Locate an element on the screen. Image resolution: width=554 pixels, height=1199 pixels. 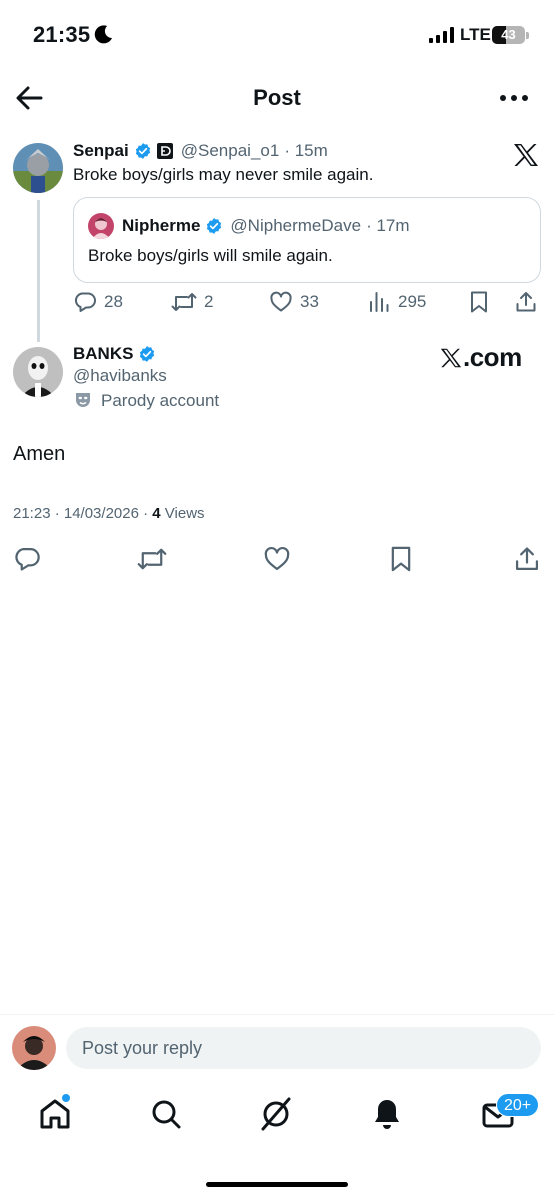
quoted-post-text: Broke boys/girls will smile again. is located at coordinates (210, 255).